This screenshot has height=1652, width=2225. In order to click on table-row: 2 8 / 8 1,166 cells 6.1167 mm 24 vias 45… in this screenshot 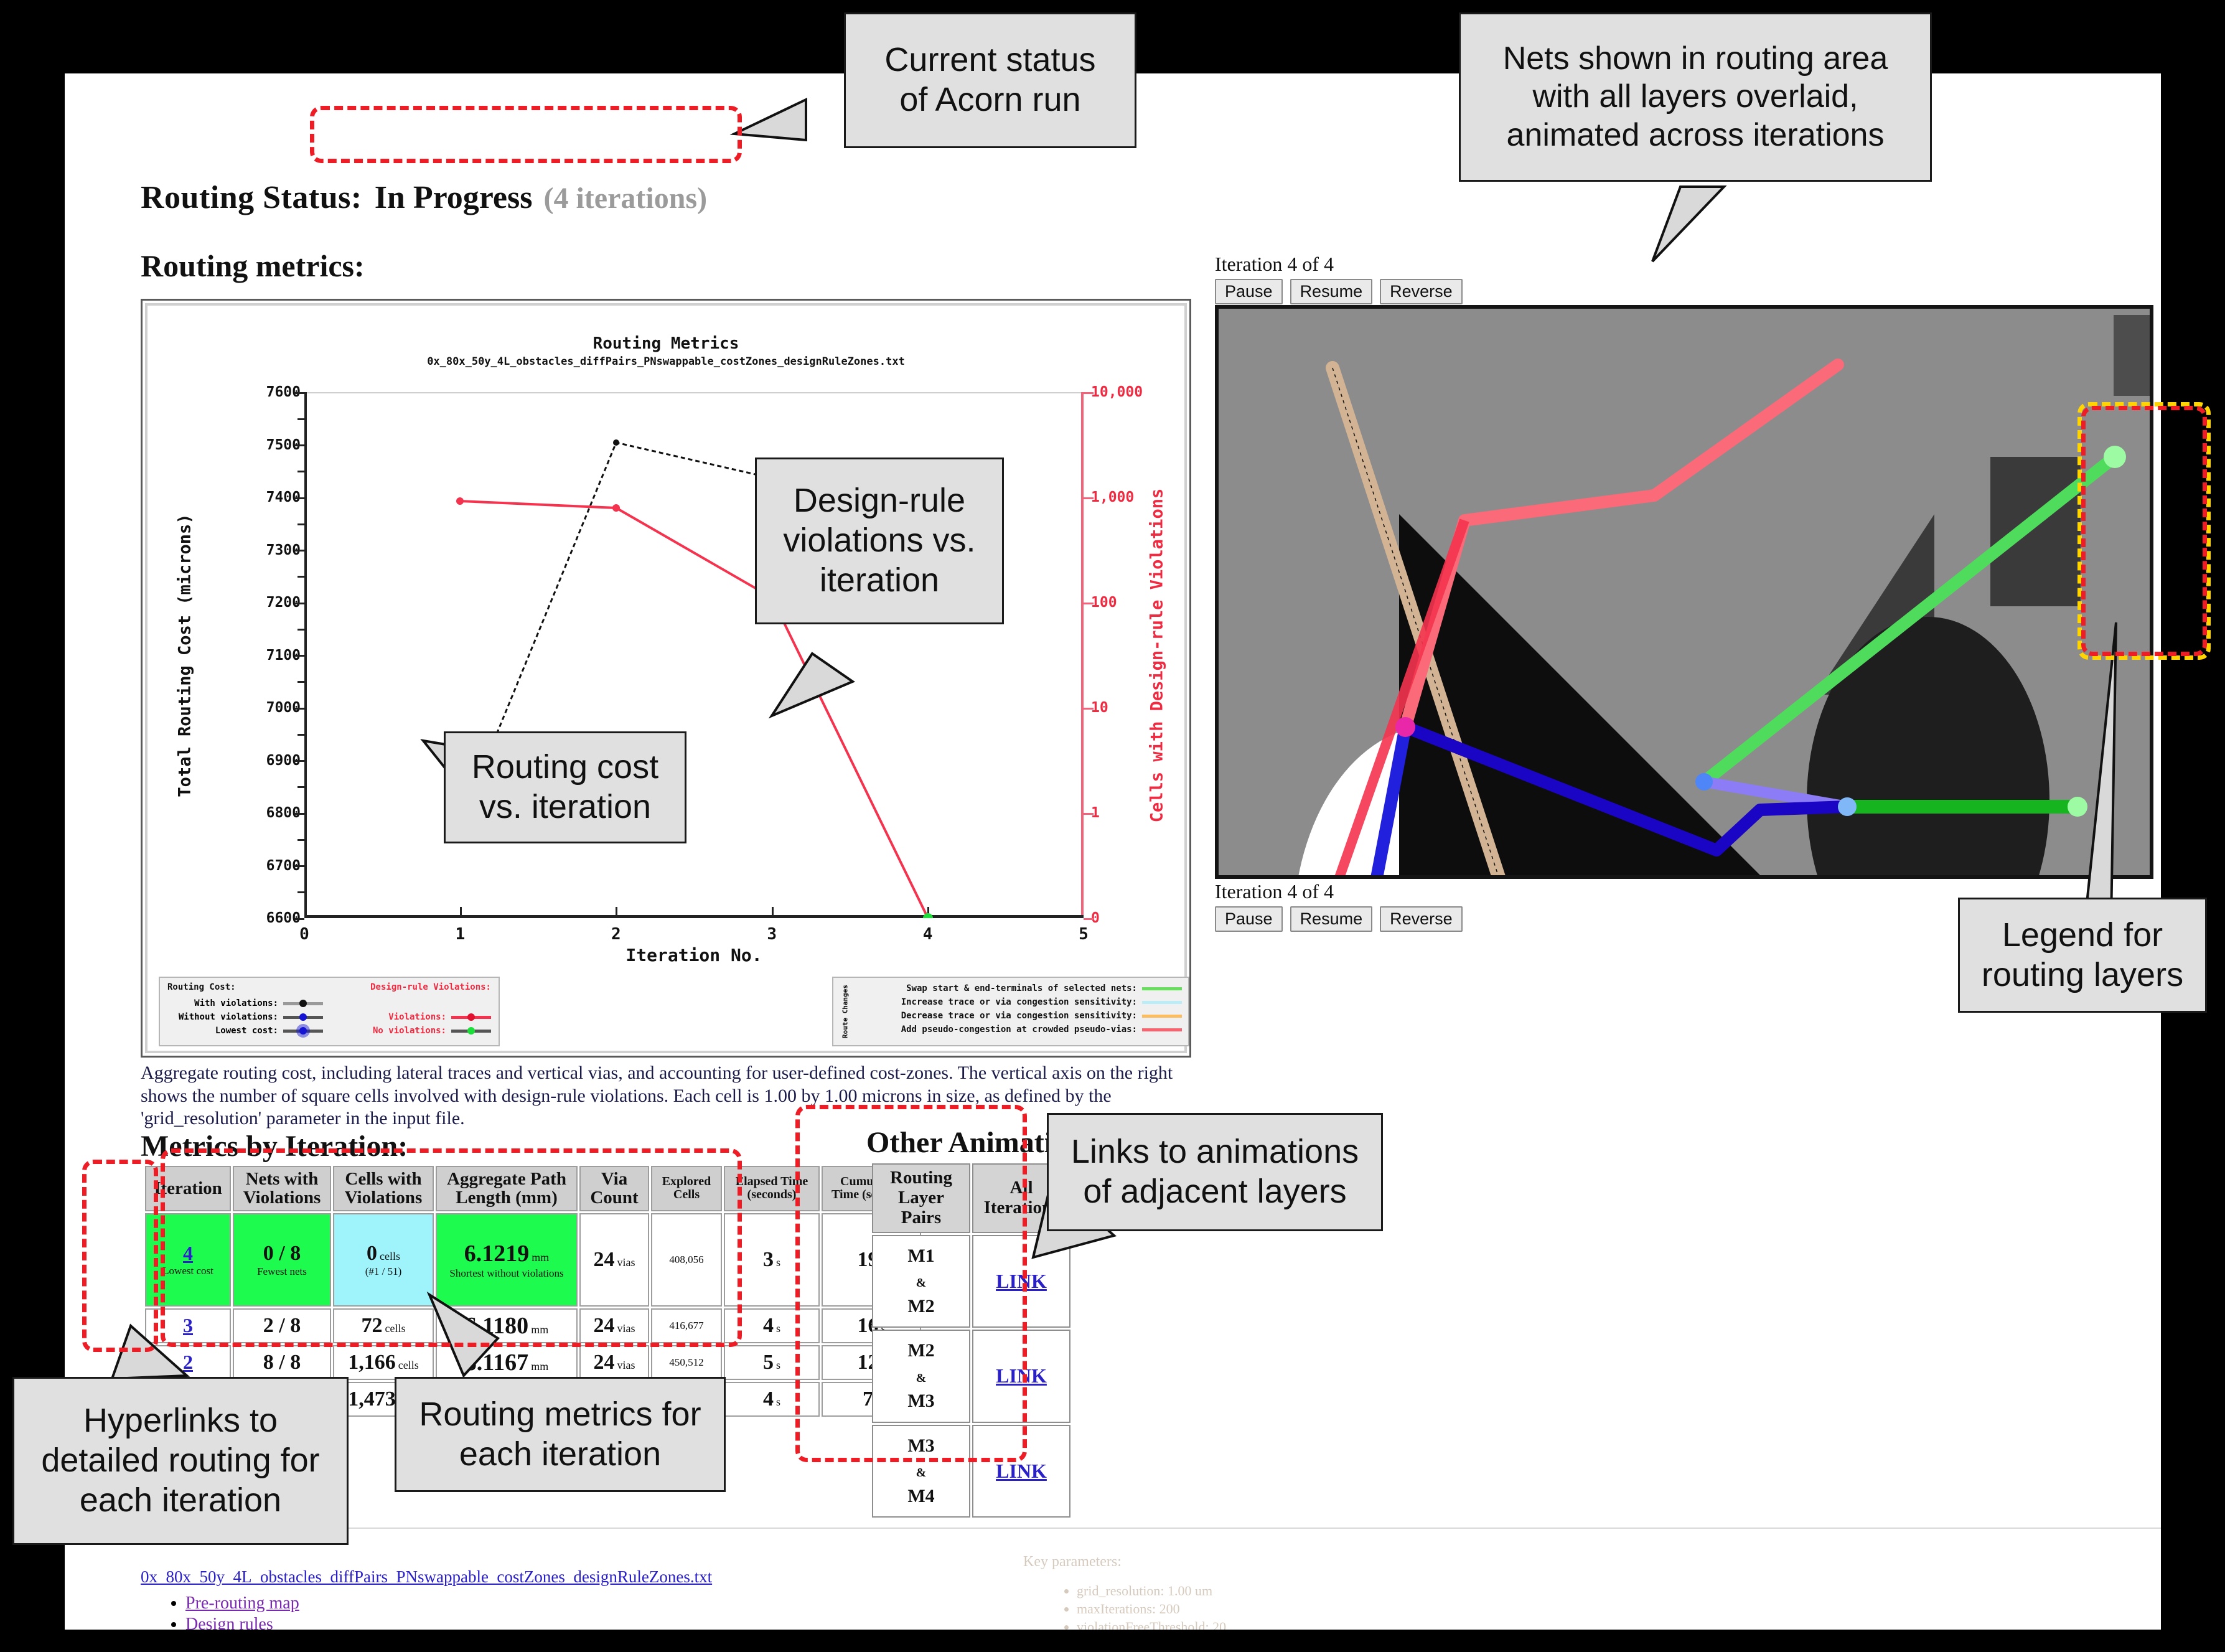, I will do `click(533, 1362)`.